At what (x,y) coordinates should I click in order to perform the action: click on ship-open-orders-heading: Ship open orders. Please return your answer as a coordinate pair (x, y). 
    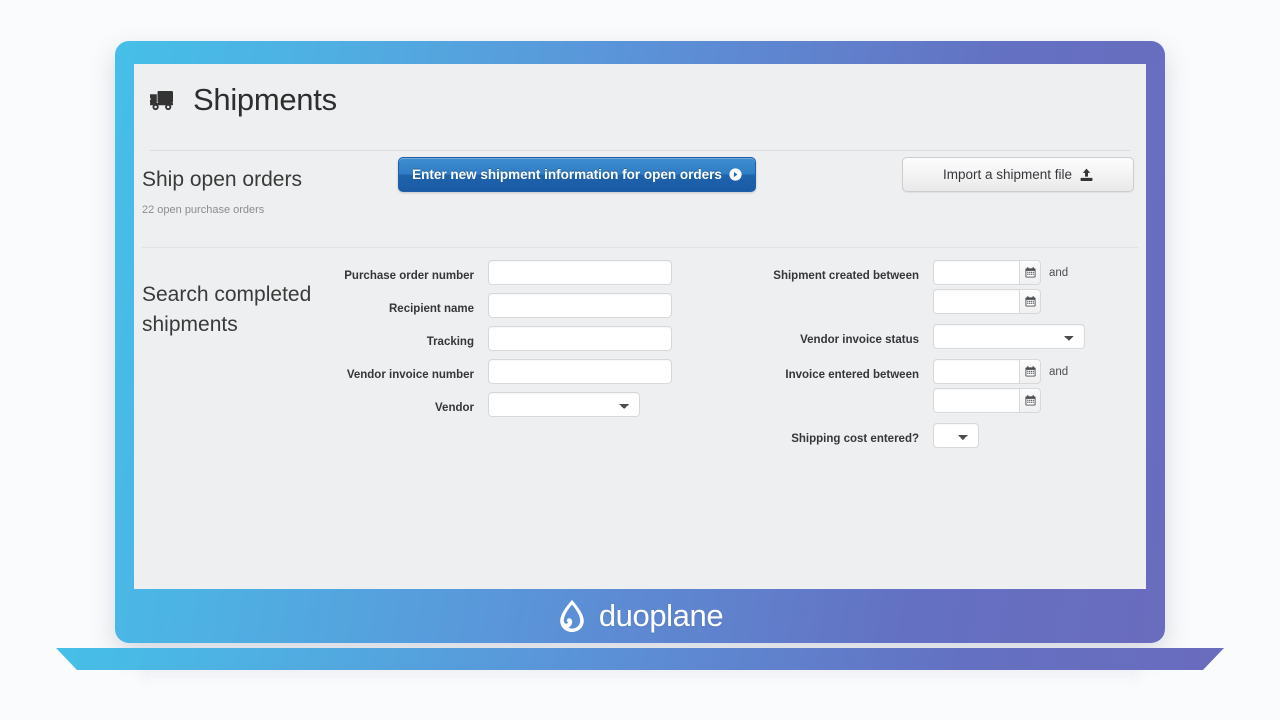
    Looking at the image, I should click on (222, 179).